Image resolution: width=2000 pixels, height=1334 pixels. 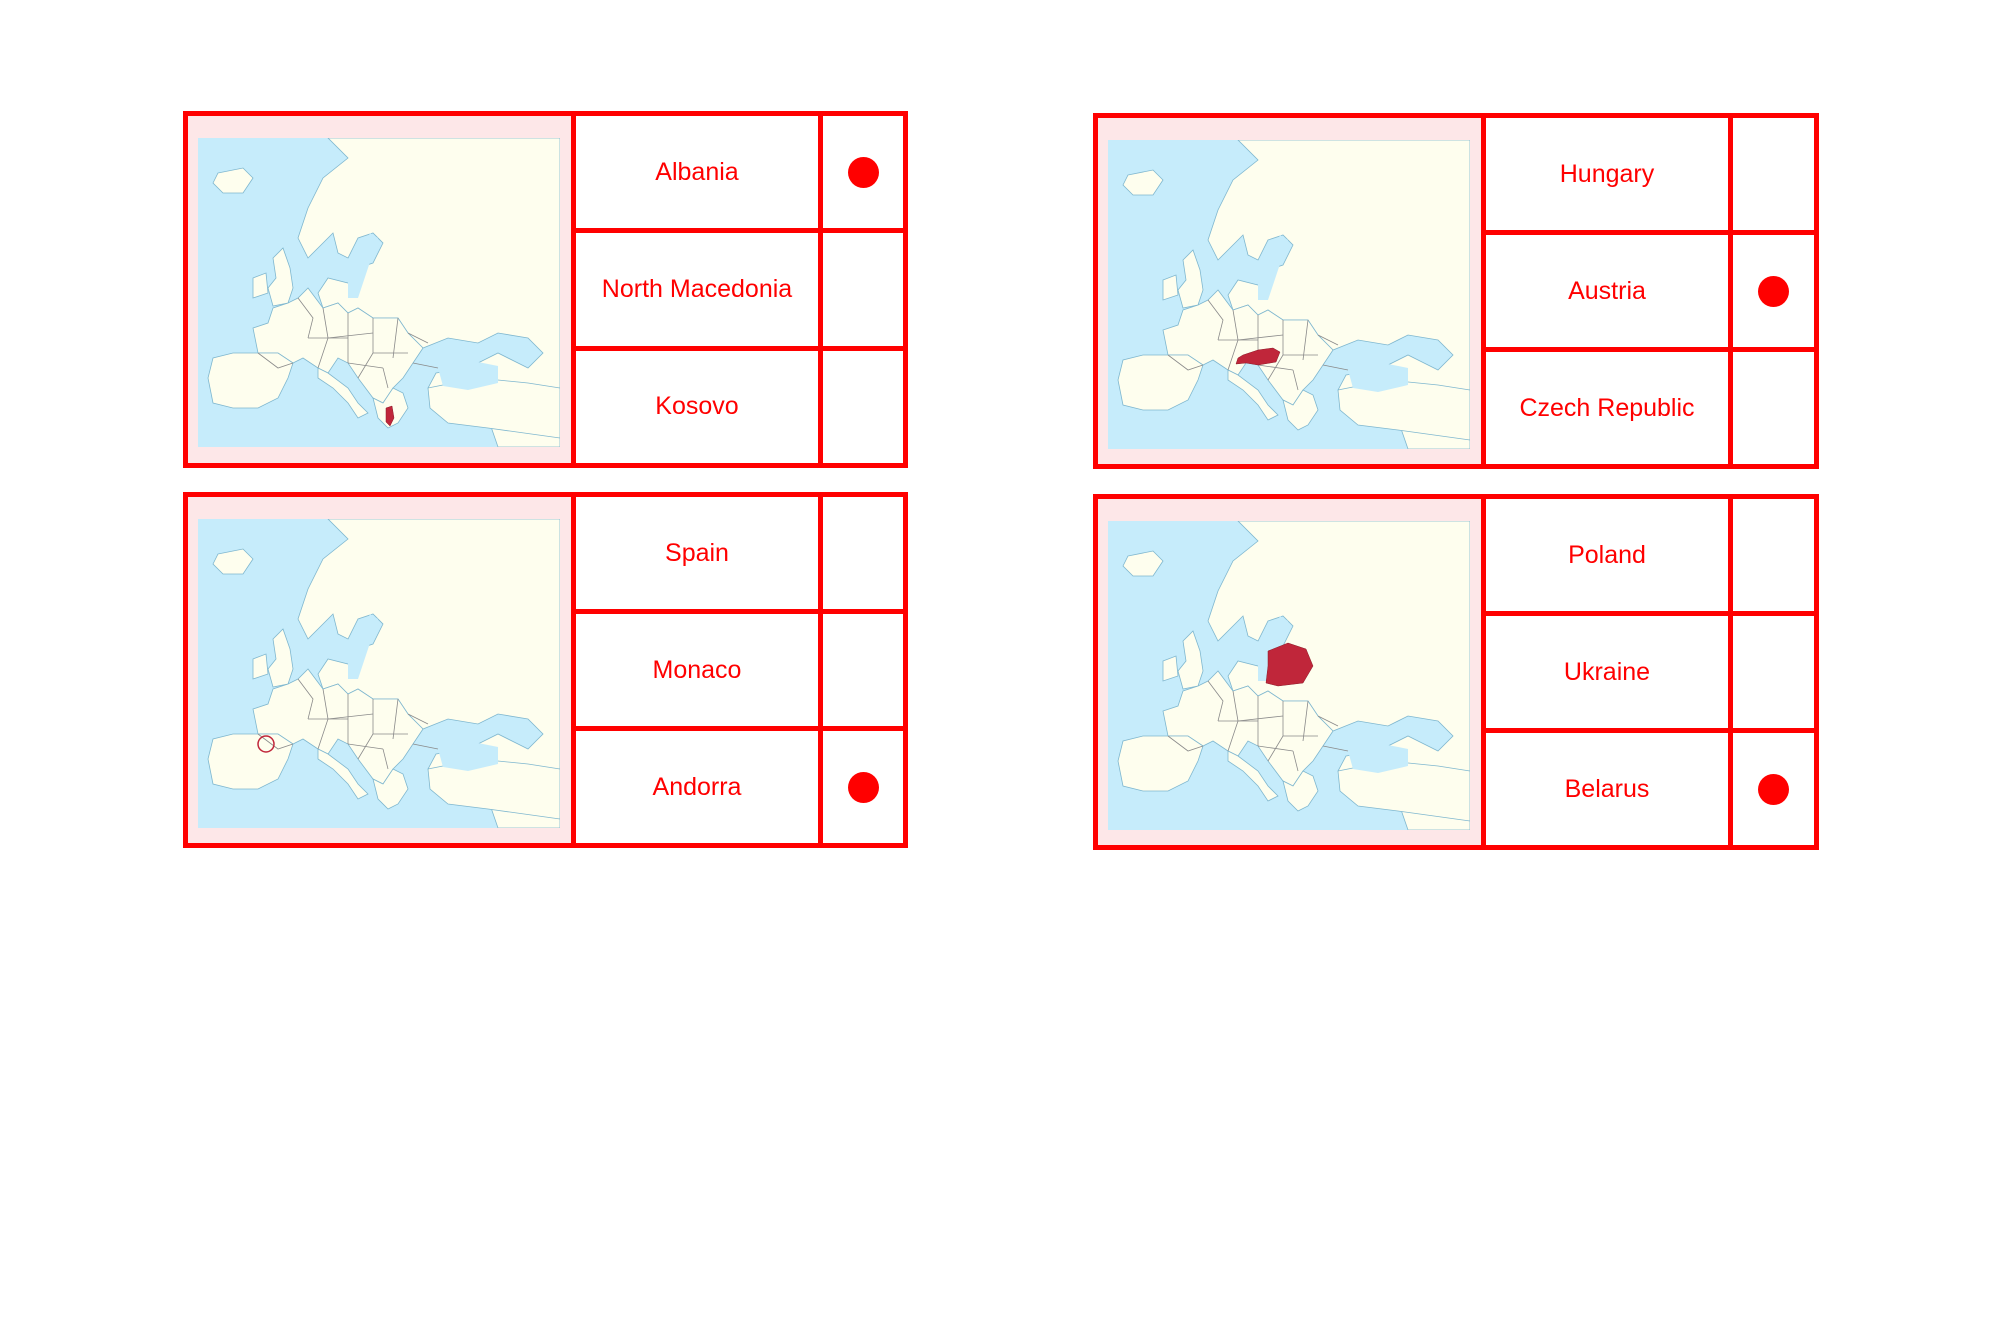 I want to click on option-row: Spain, so click(x=739, y=555).